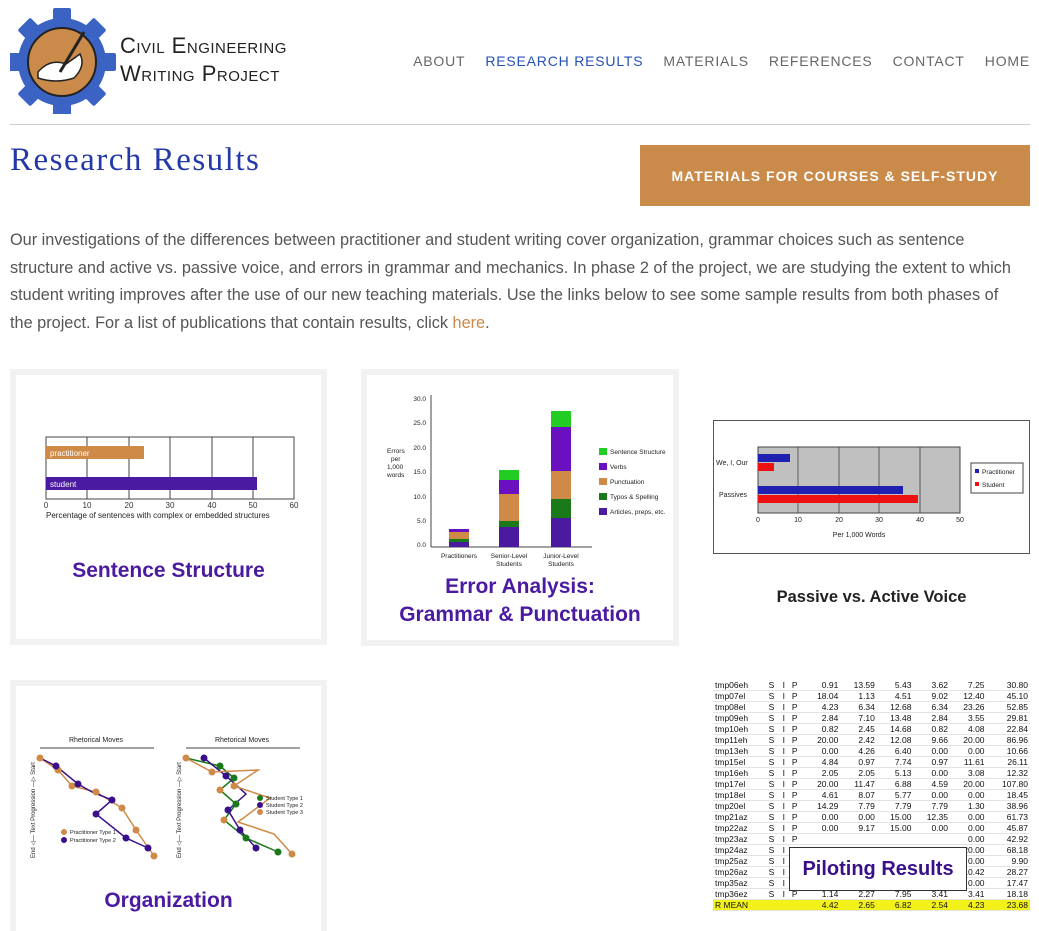 The image size is (1039, 931). What do you see at coordinates (561, 556) in the screenshot?
I see `category-label: Junior-Level` at bounding box center [561, 556].